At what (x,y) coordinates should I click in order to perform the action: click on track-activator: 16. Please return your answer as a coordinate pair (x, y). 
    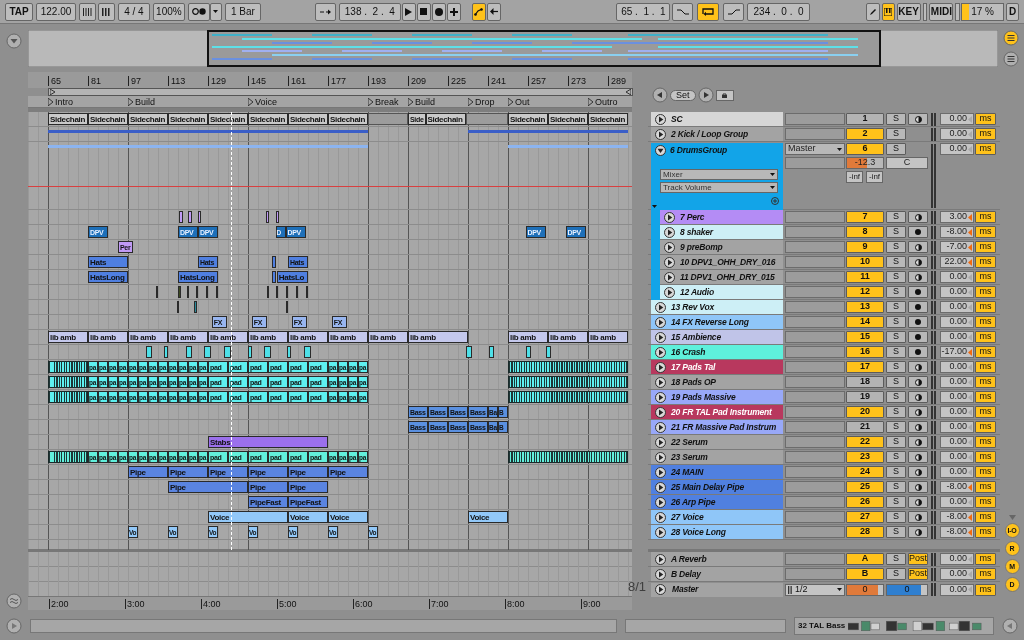
    Looking at the image, I should click on (865, 352).